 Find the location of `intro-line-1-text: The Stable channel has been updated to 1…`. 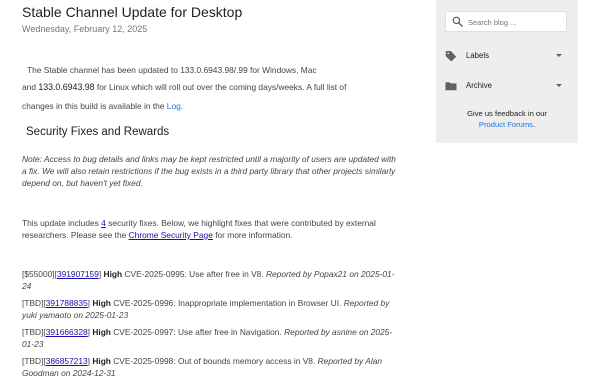

intro-line-1-text: The Stable channel has been updated to 1… is located at coordinates (172, 70).